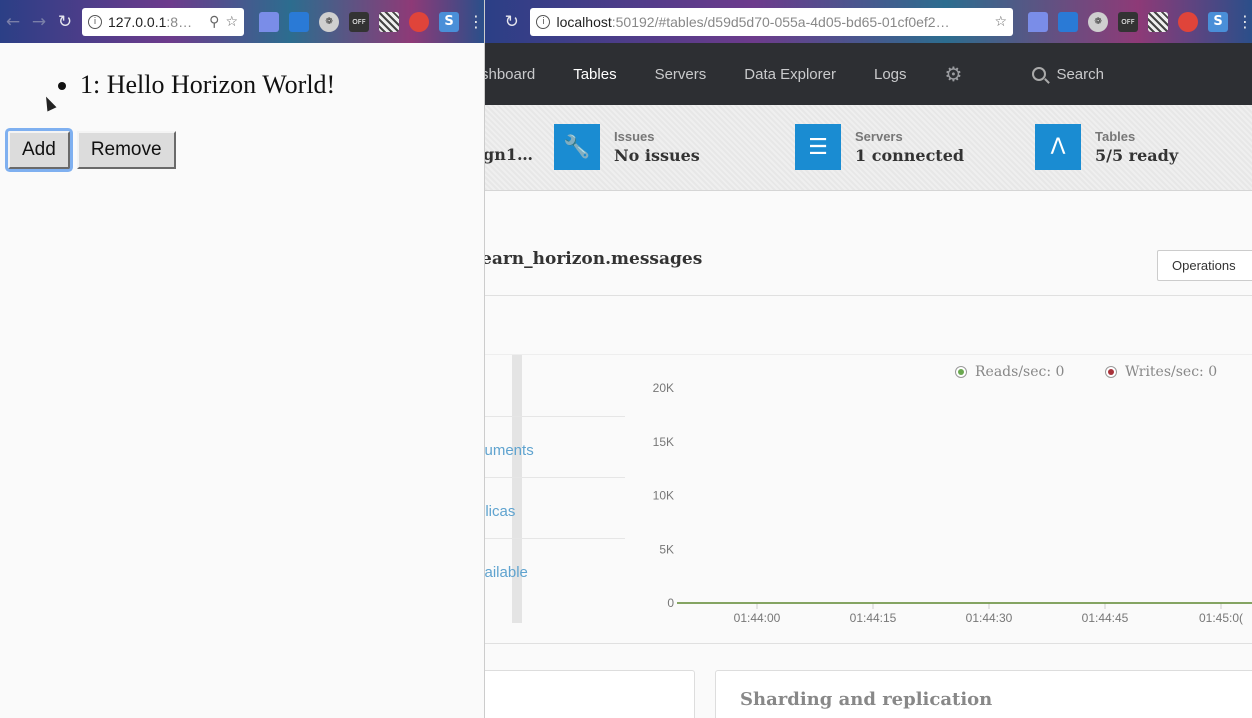 This screenshot has width=1252, height=718. Describe the element at coordinates (214, 22) in the screenshot. I see `zoom-icon: ⚲` at that location.